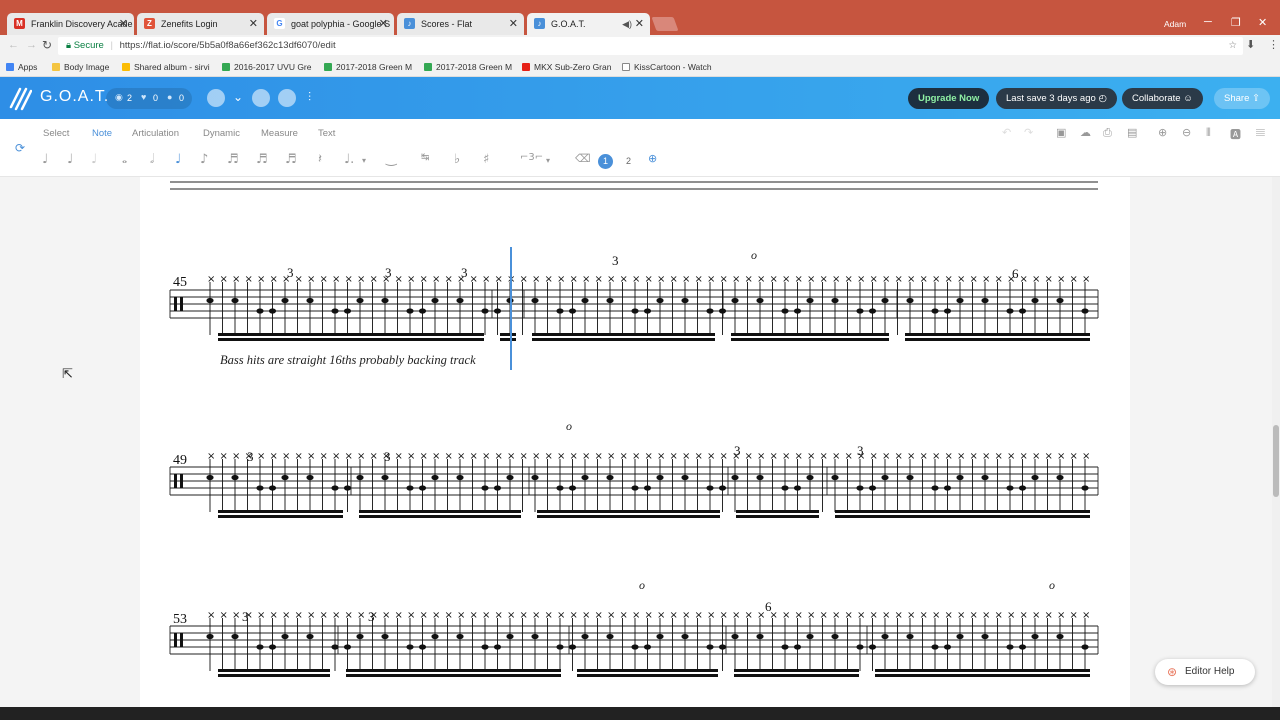  I want to click on speaker-icon: ◀), so click(627, 24).